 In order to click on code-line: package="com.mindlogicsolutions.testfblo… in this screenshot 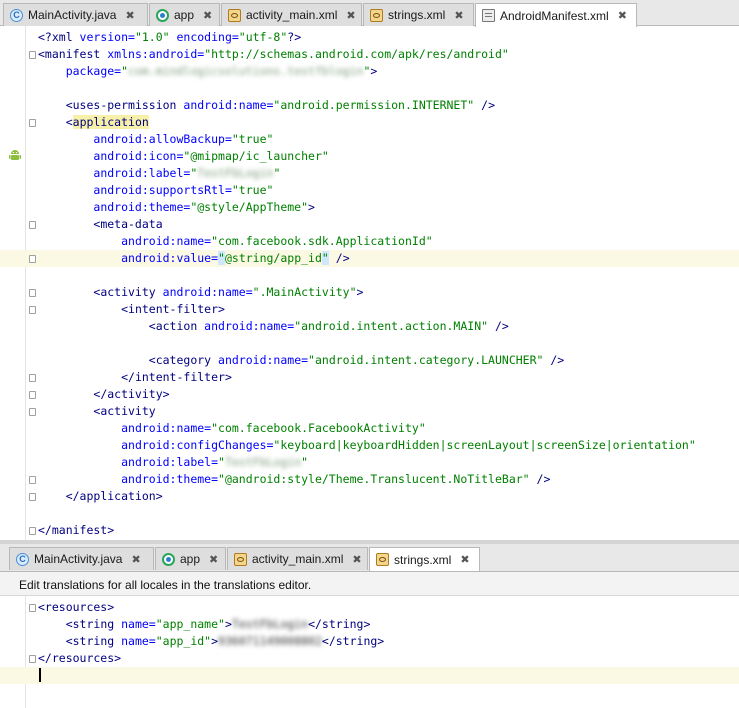, I will do `click(221, 71)`.